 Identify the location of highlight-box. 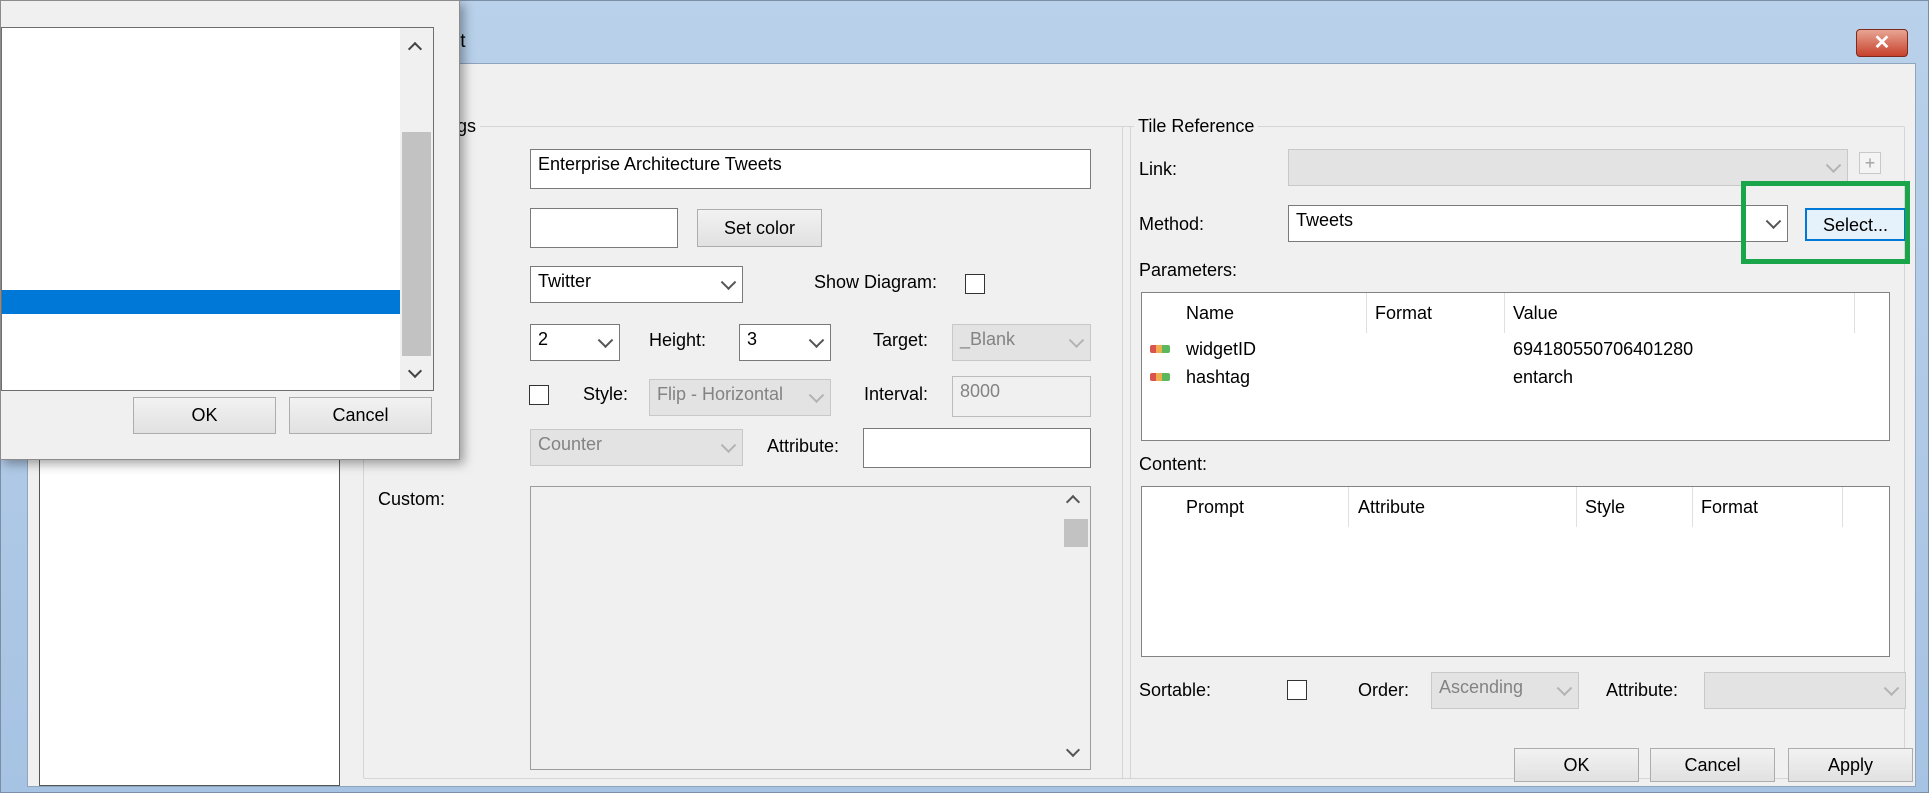
(1825, 222).